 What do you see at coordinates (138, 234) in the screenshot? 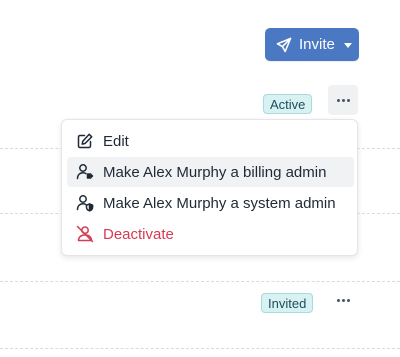
I see `menu-item-label: Deactivate` at bounding box center [138, 234].